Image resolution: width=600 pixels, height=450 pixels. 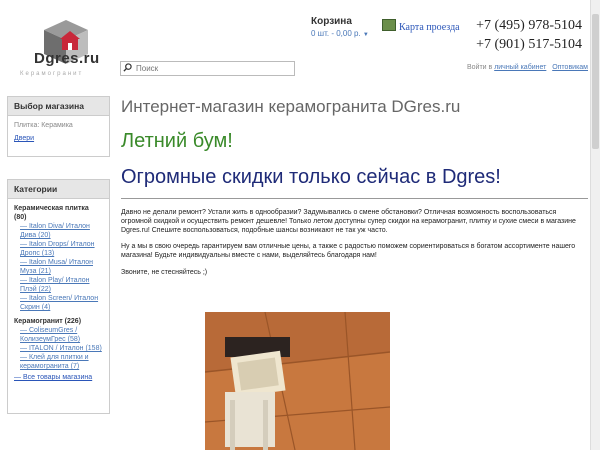 I want to click on logo-subtitle: Керамогранит, so click(x=52, y=74).